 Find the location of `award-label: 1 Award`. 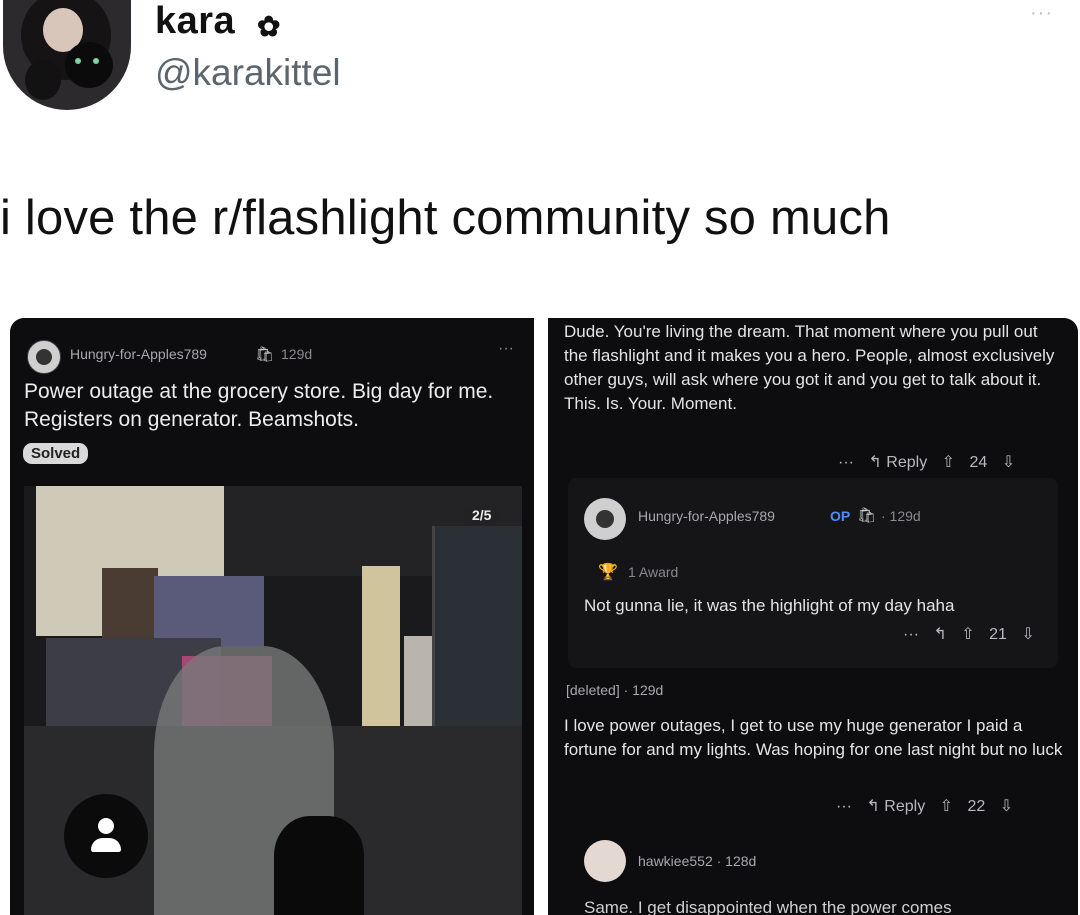

award-label: 1 Award is located at coordinates (653, 572).